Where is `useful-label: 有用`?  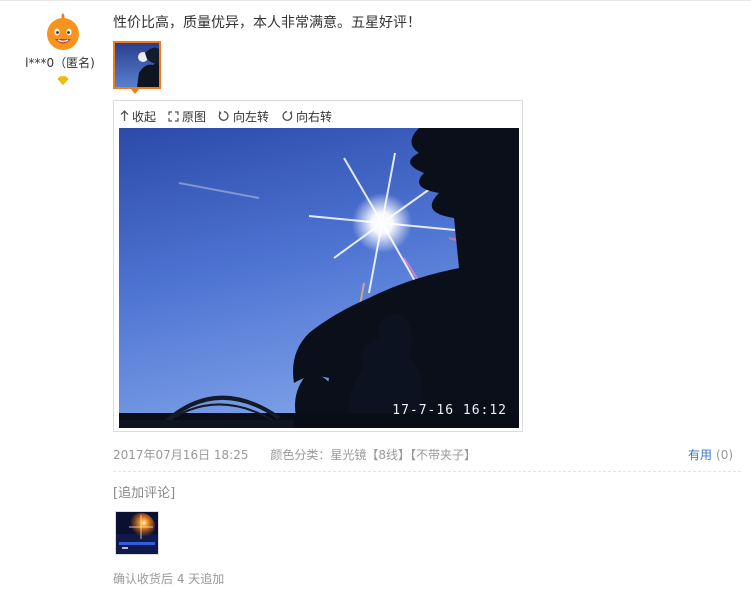
useful-label: 有用 is located at coordinates (700, 455).